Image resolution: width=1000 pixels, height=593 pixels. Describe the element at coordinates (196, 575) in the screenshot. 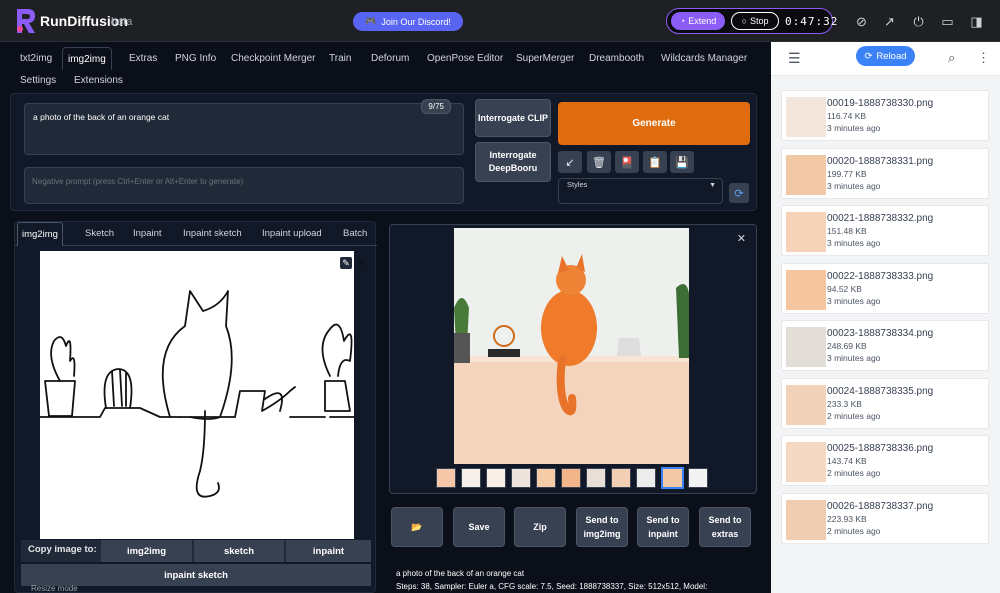

I see `copy-to-inpaint-sketch-button: inpaint sketch` at that location.